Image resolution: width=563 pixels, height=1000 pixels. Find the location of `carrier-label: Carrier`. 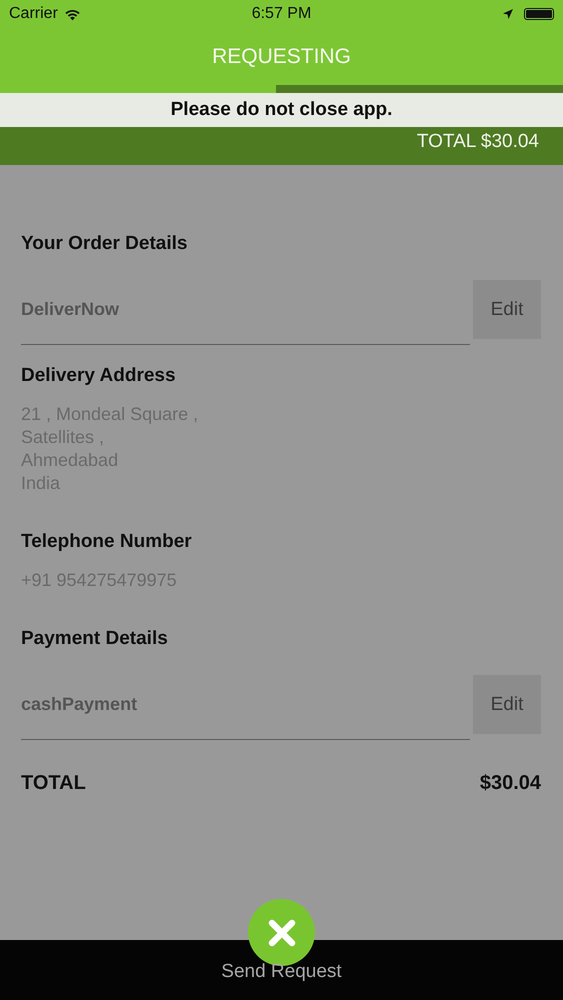

carrier-label: Carrier is located at coordinates (33, 14).